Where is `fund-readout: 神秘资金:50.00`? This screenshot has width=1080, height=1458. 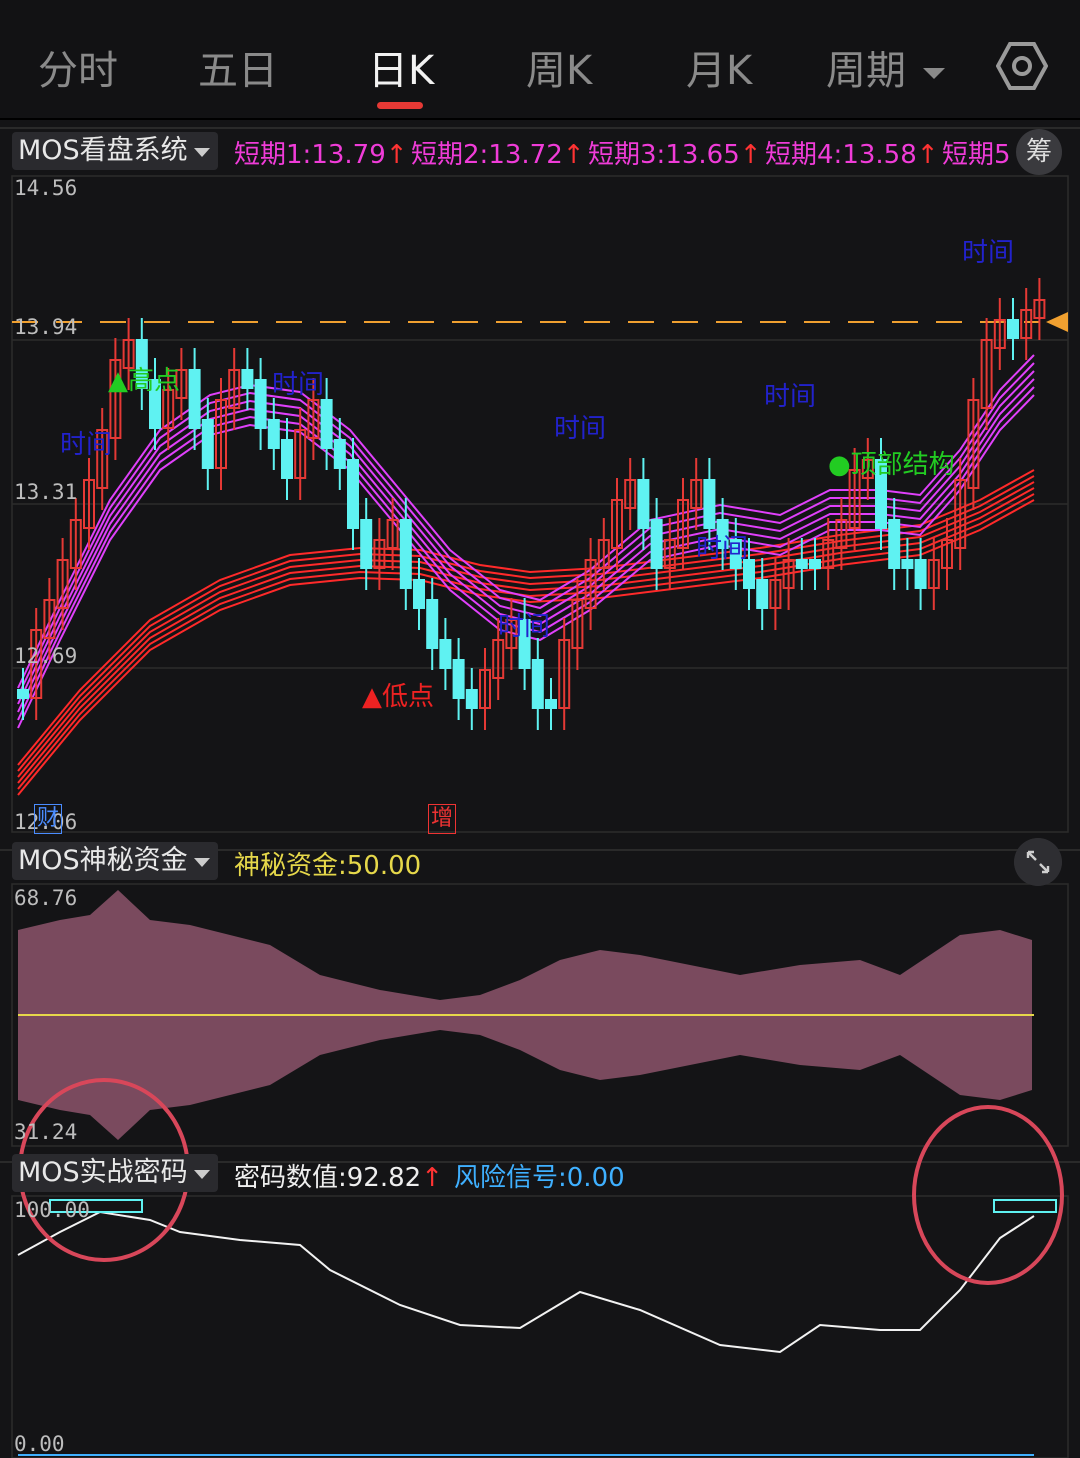 fund-readout: 神秘资金:50.00 is located at coordinates (328, 866).